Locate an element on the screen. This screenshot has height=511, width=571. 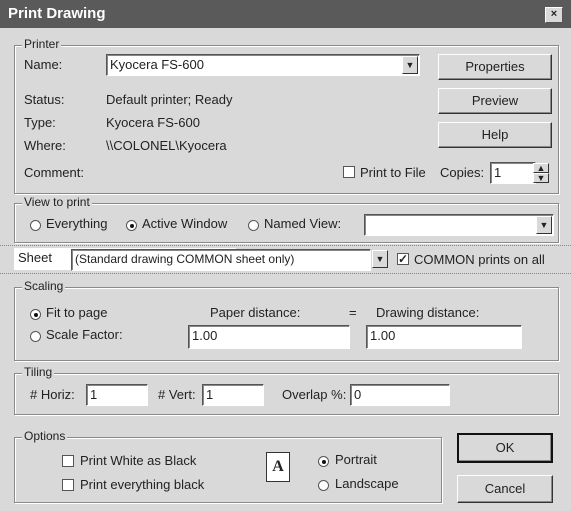
named-view-label: Named View: is located at coordinates (303, 223).